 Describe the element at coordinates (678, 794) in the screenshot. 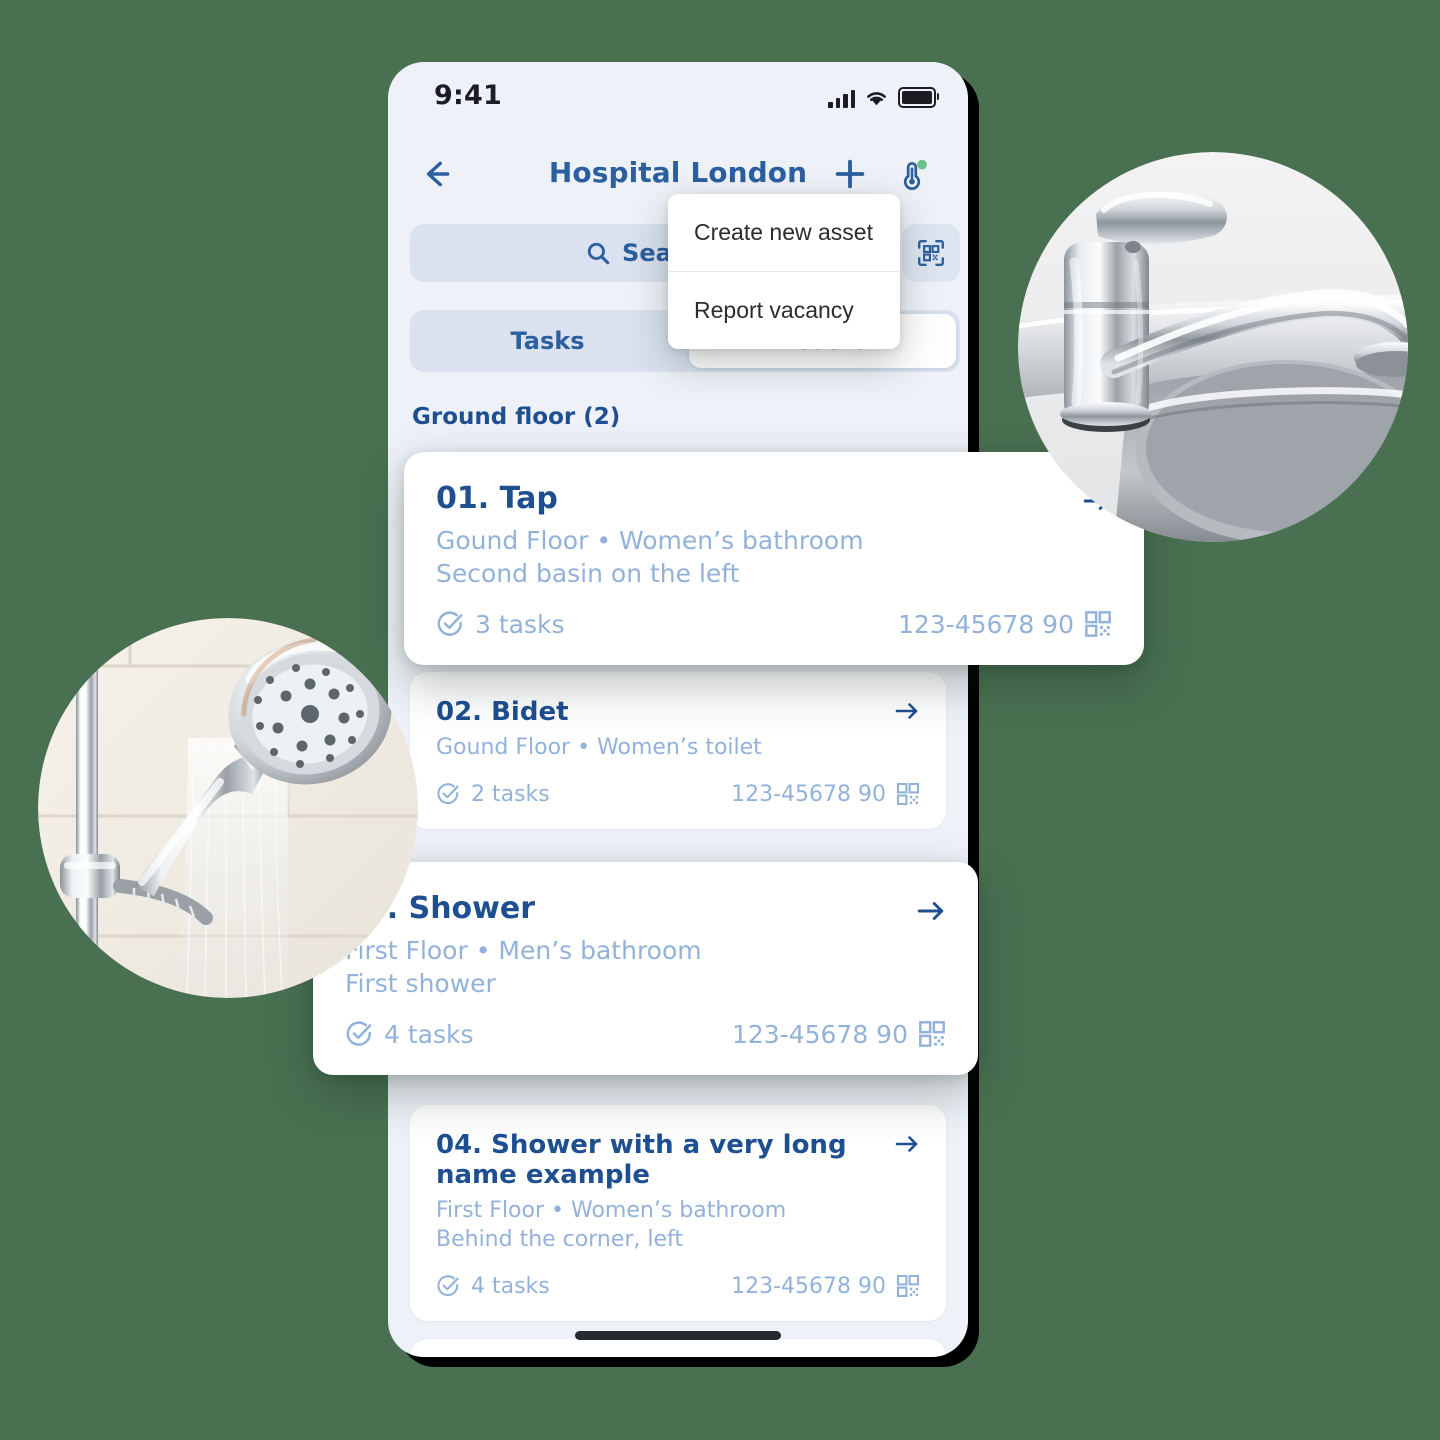

I see `asset-footer: 2 tasks 123-45678 90` at that location.